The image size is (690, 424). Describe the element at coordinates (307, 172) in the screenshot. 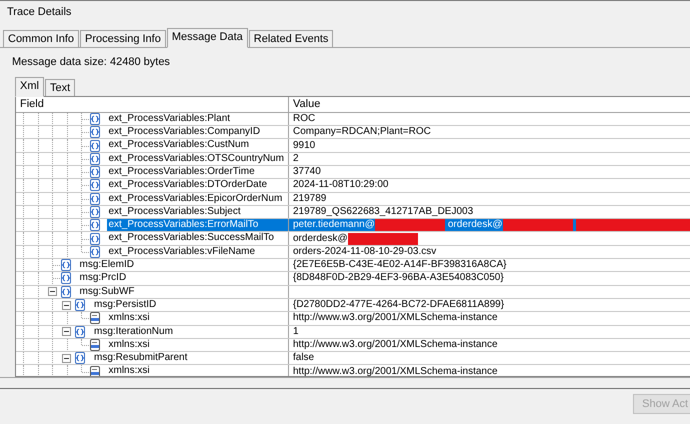

I see `value-text: 37740` at that location.